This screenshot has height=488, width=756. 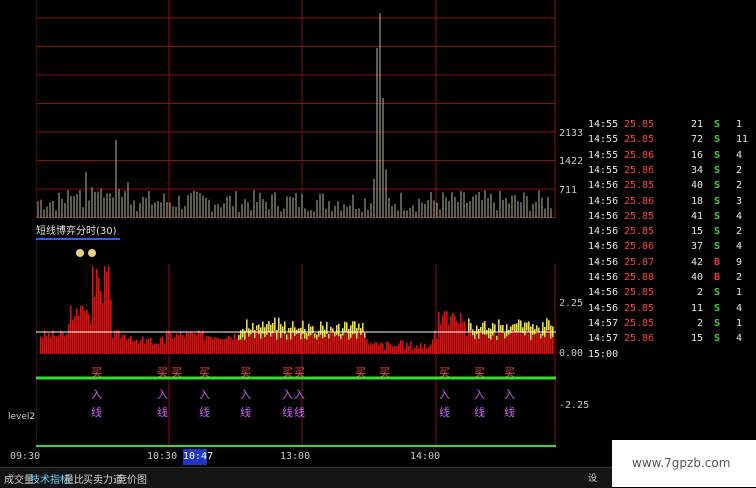 I want to click on volume-axis-label: 1422, so click(x=571, y=161).